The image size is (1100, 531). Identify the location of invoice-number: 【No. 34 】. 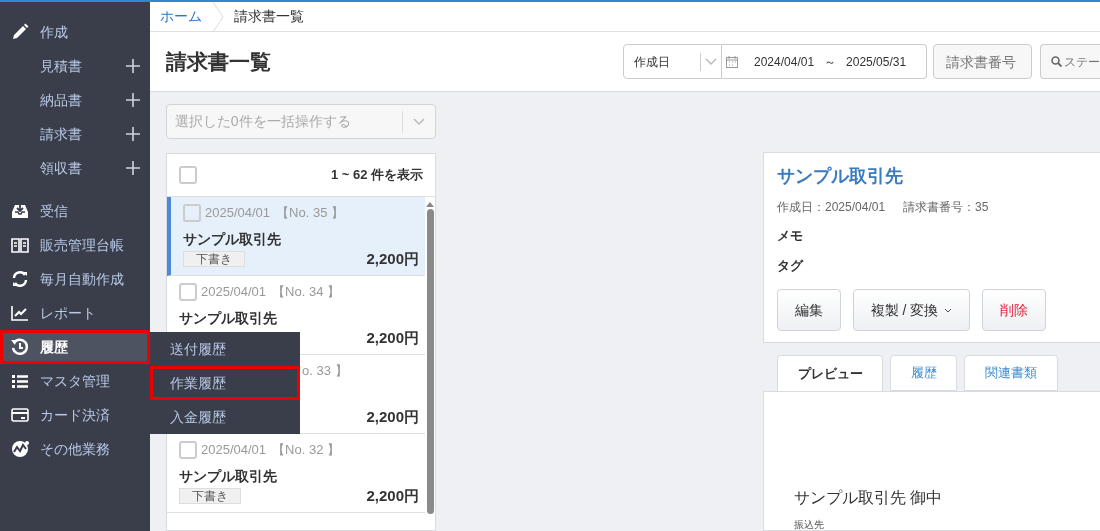
(306, 291).